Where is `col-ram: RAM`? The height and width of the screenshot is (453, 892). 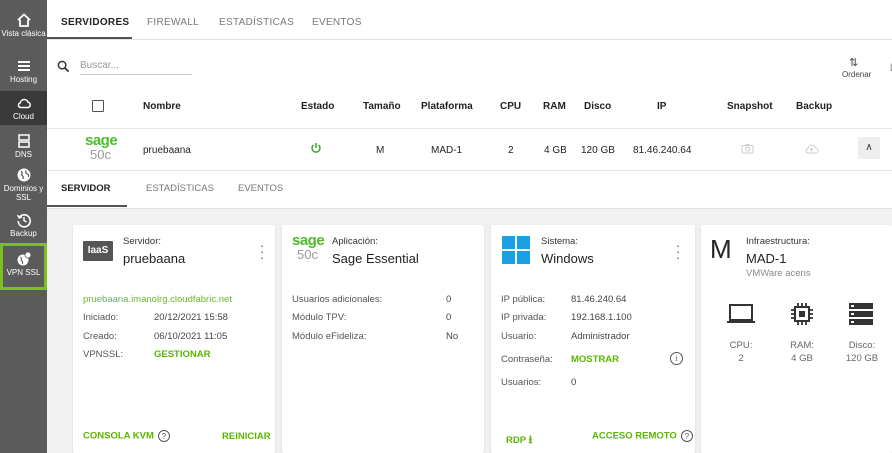
col-ram: RAM is located at coordinates (554, 106).